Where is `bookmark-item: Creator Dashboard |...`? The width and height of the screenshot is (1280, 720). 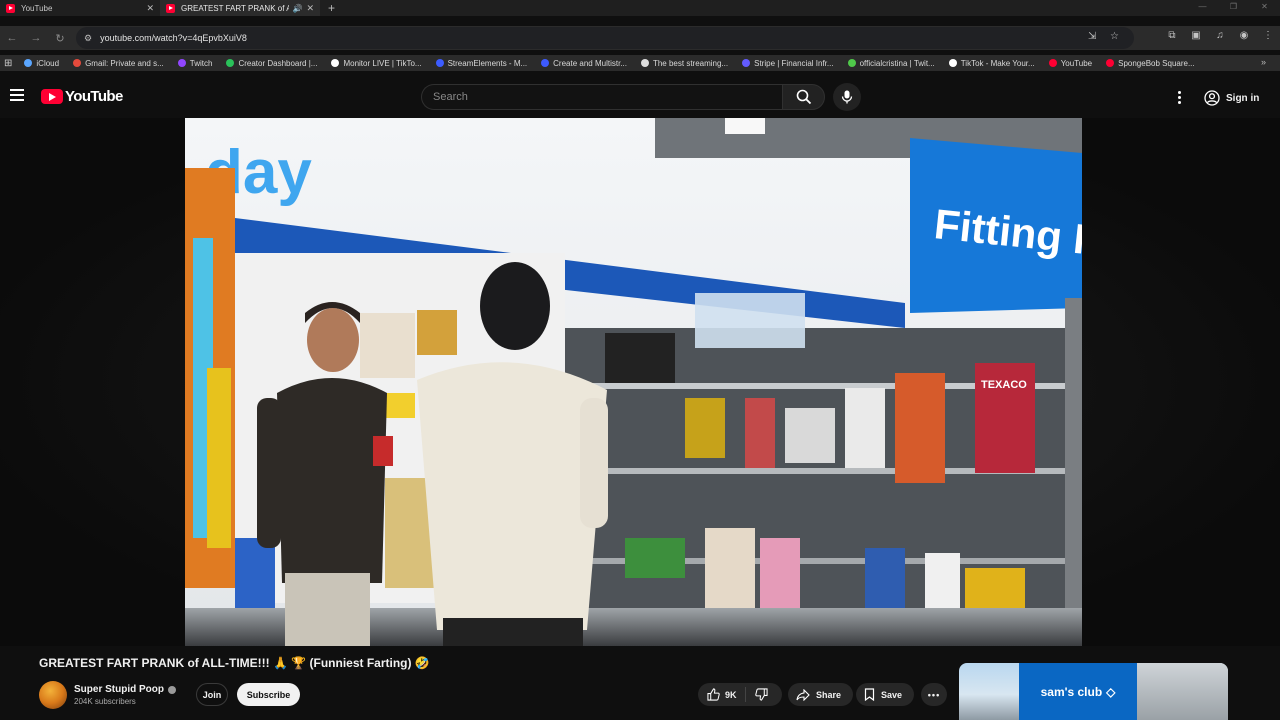 bookmark-item: Creator Dashboard |... is located at coordinates (271, 63).